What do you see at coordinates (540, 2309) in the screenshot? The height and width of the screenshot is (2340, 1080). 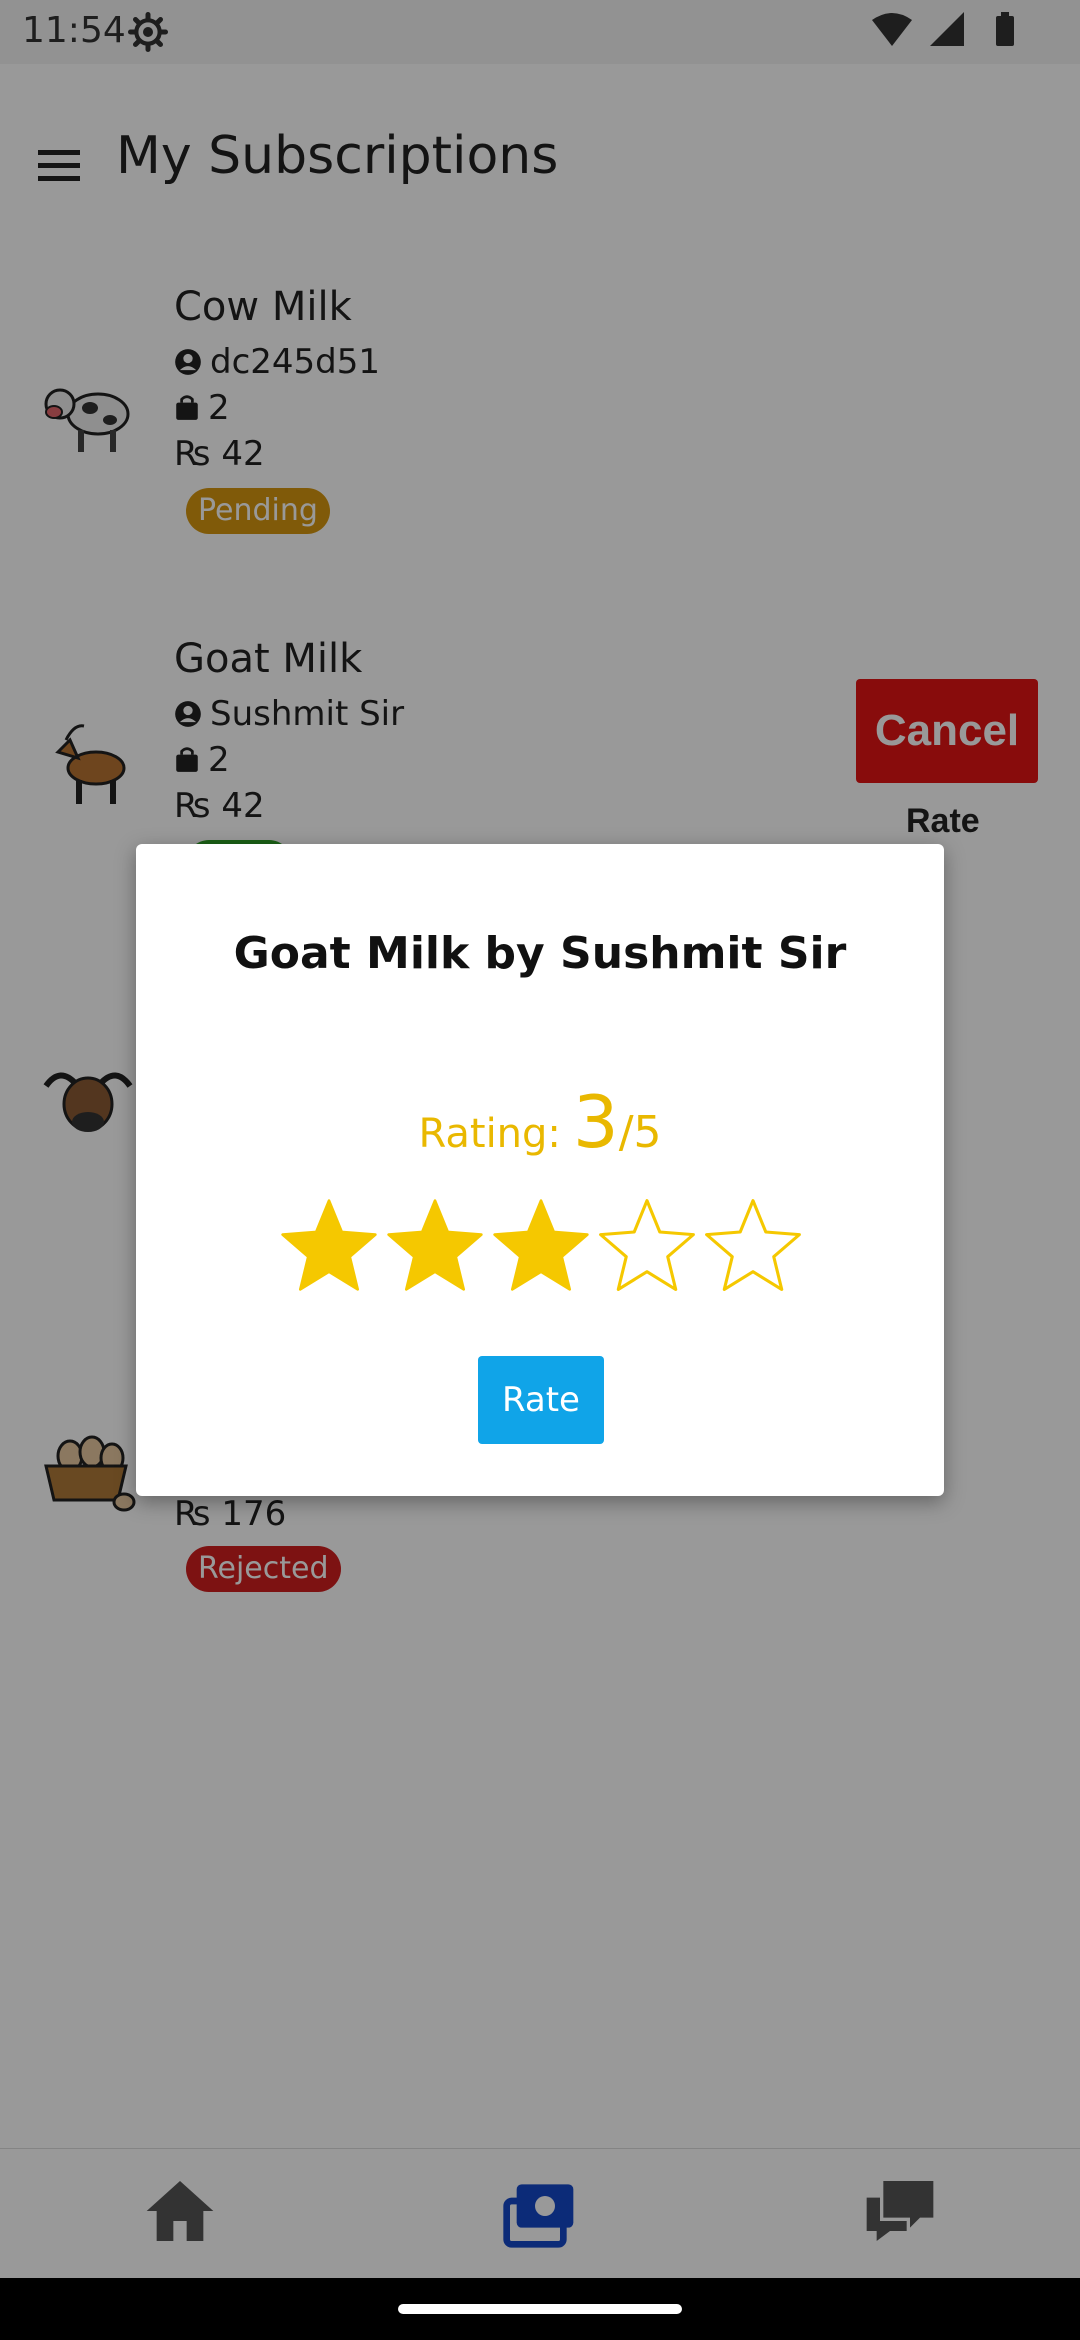 I see `home-gesture-pill` at bounding box center [540, 2309].